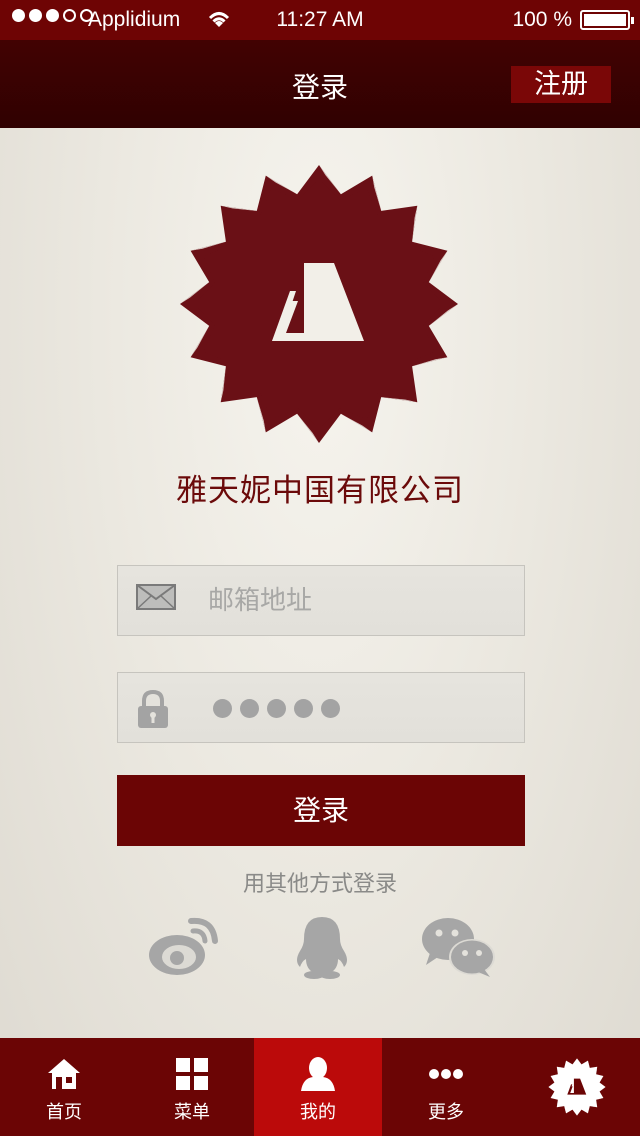 The image size is (640, 1136). Describe the element at coordinates (64, 1074) in the screenshot. I see `home-icon` at that location.